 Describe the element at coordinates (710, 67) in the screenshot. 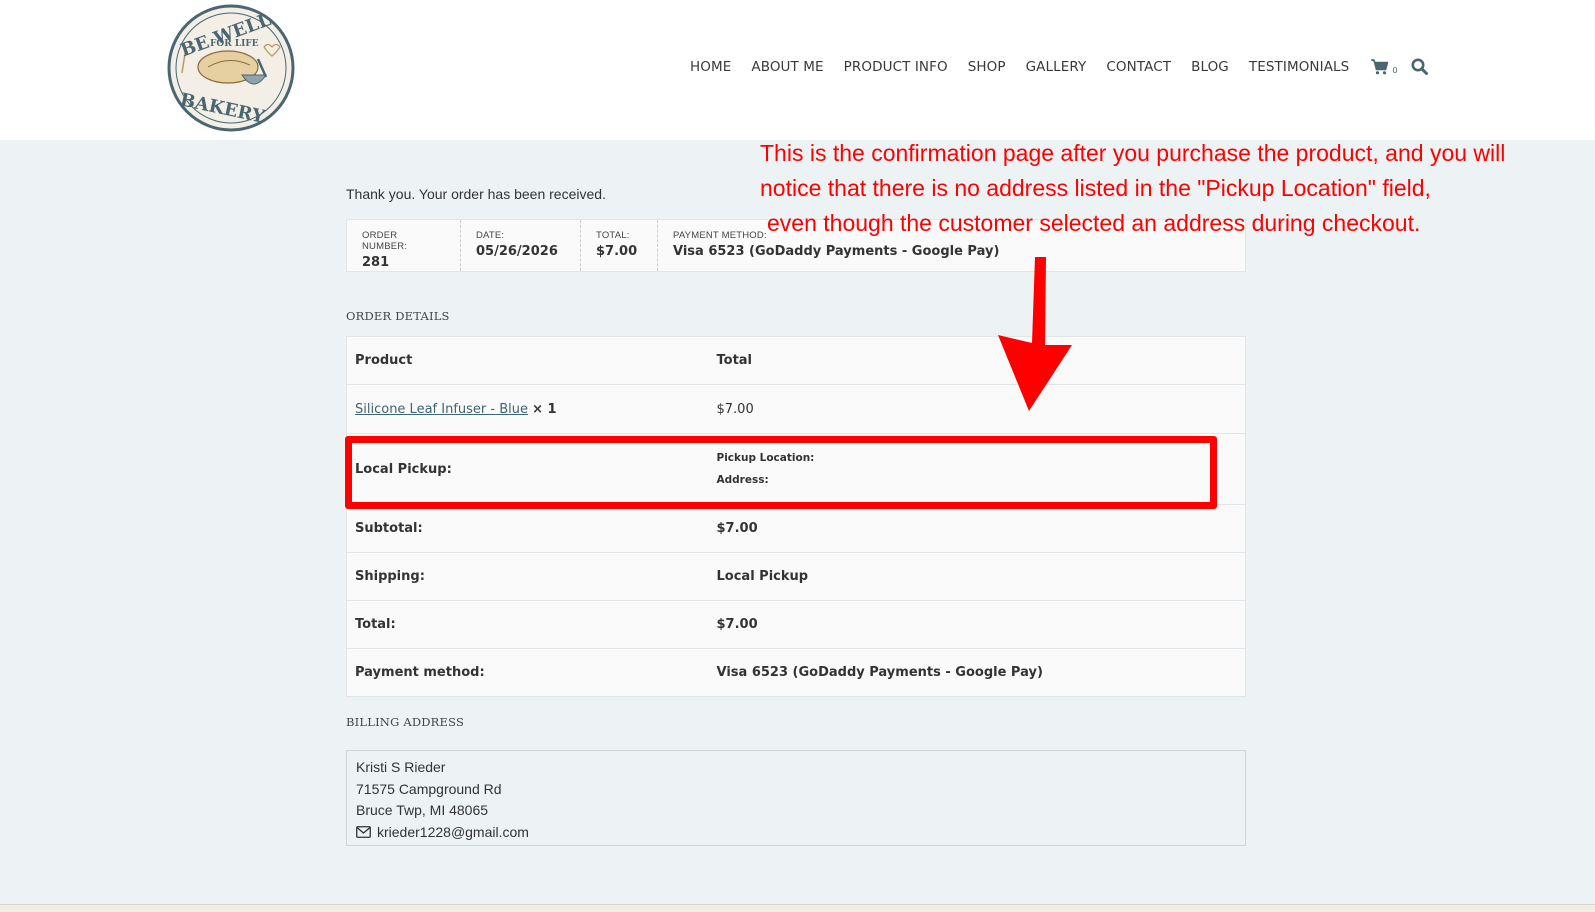

I see `nav-home: HOME` at that location.